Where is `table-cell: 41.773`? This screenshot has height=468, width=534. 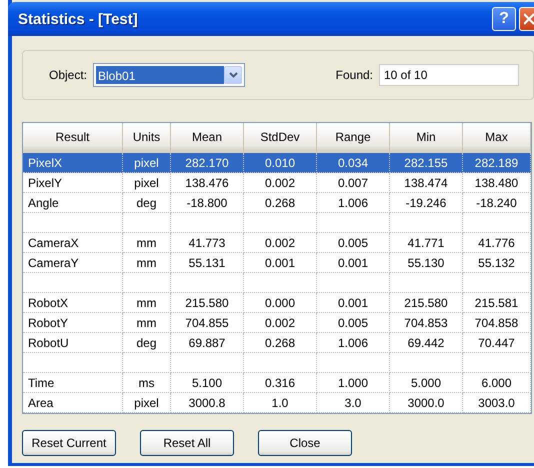
table-cell: 41.773 is located at coordinates (207, 243).